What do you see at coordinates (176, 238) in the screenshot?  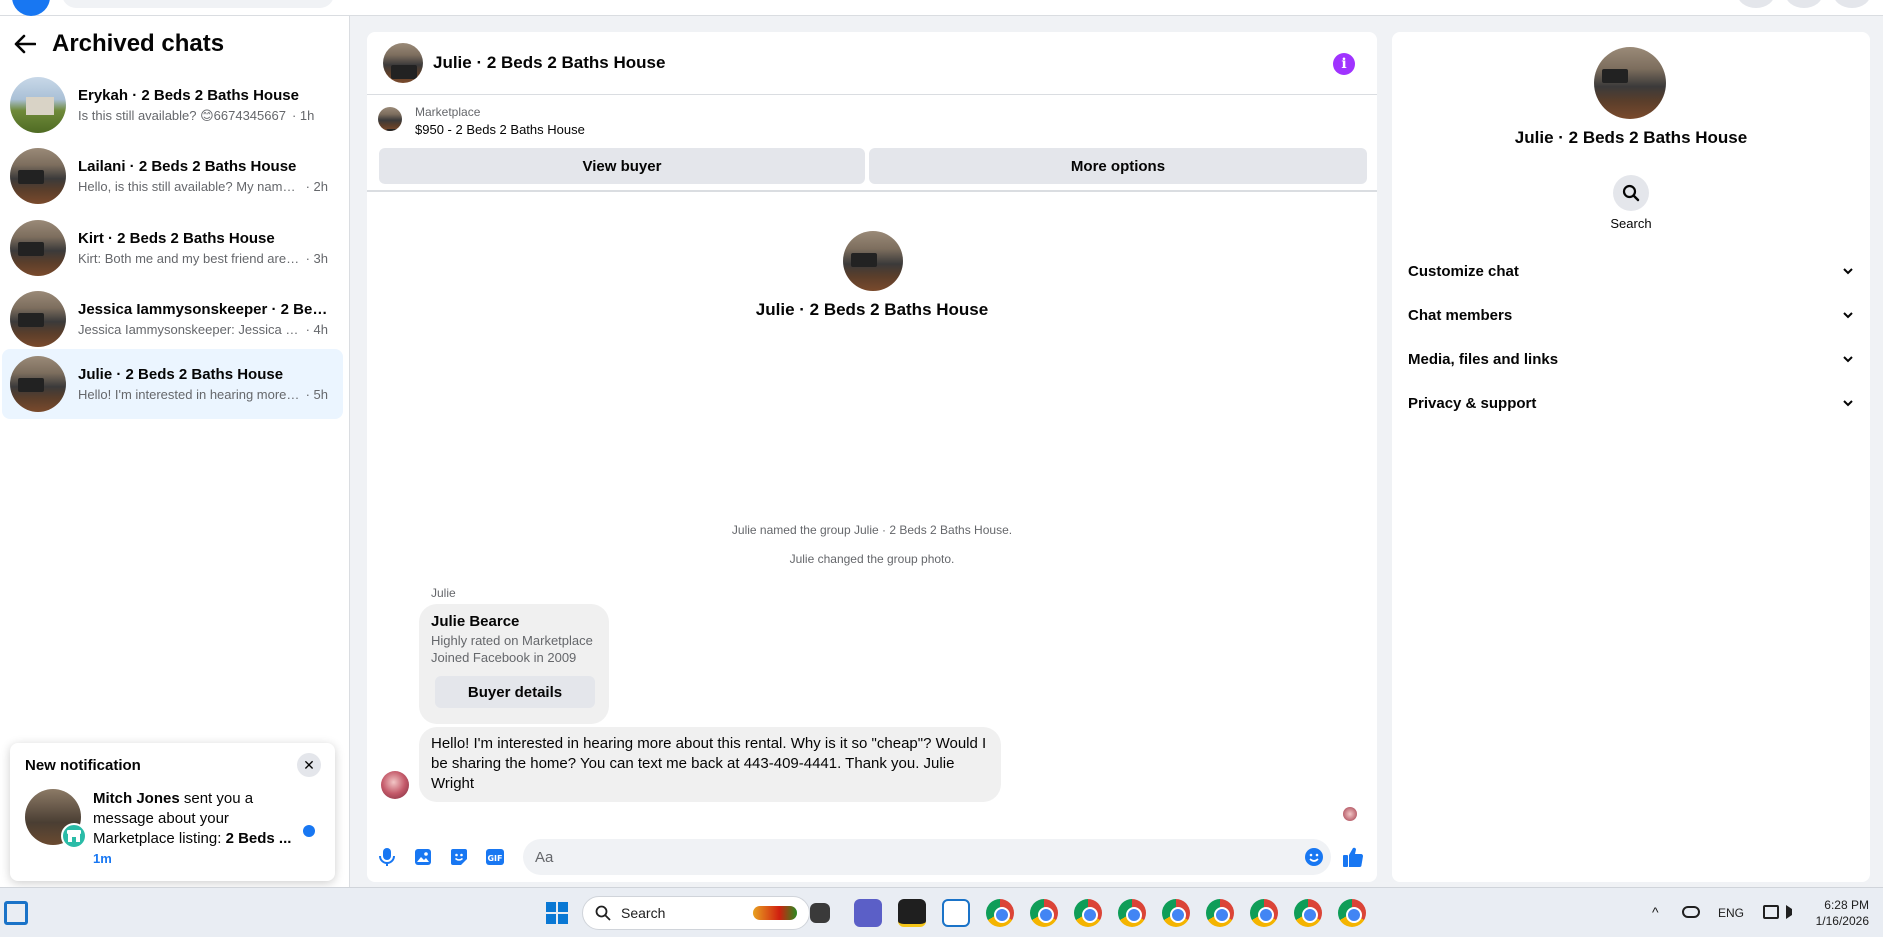 I see `chat-name: Kirt · 2 Beds 2 Baths House` at bounding box center [176, 238].